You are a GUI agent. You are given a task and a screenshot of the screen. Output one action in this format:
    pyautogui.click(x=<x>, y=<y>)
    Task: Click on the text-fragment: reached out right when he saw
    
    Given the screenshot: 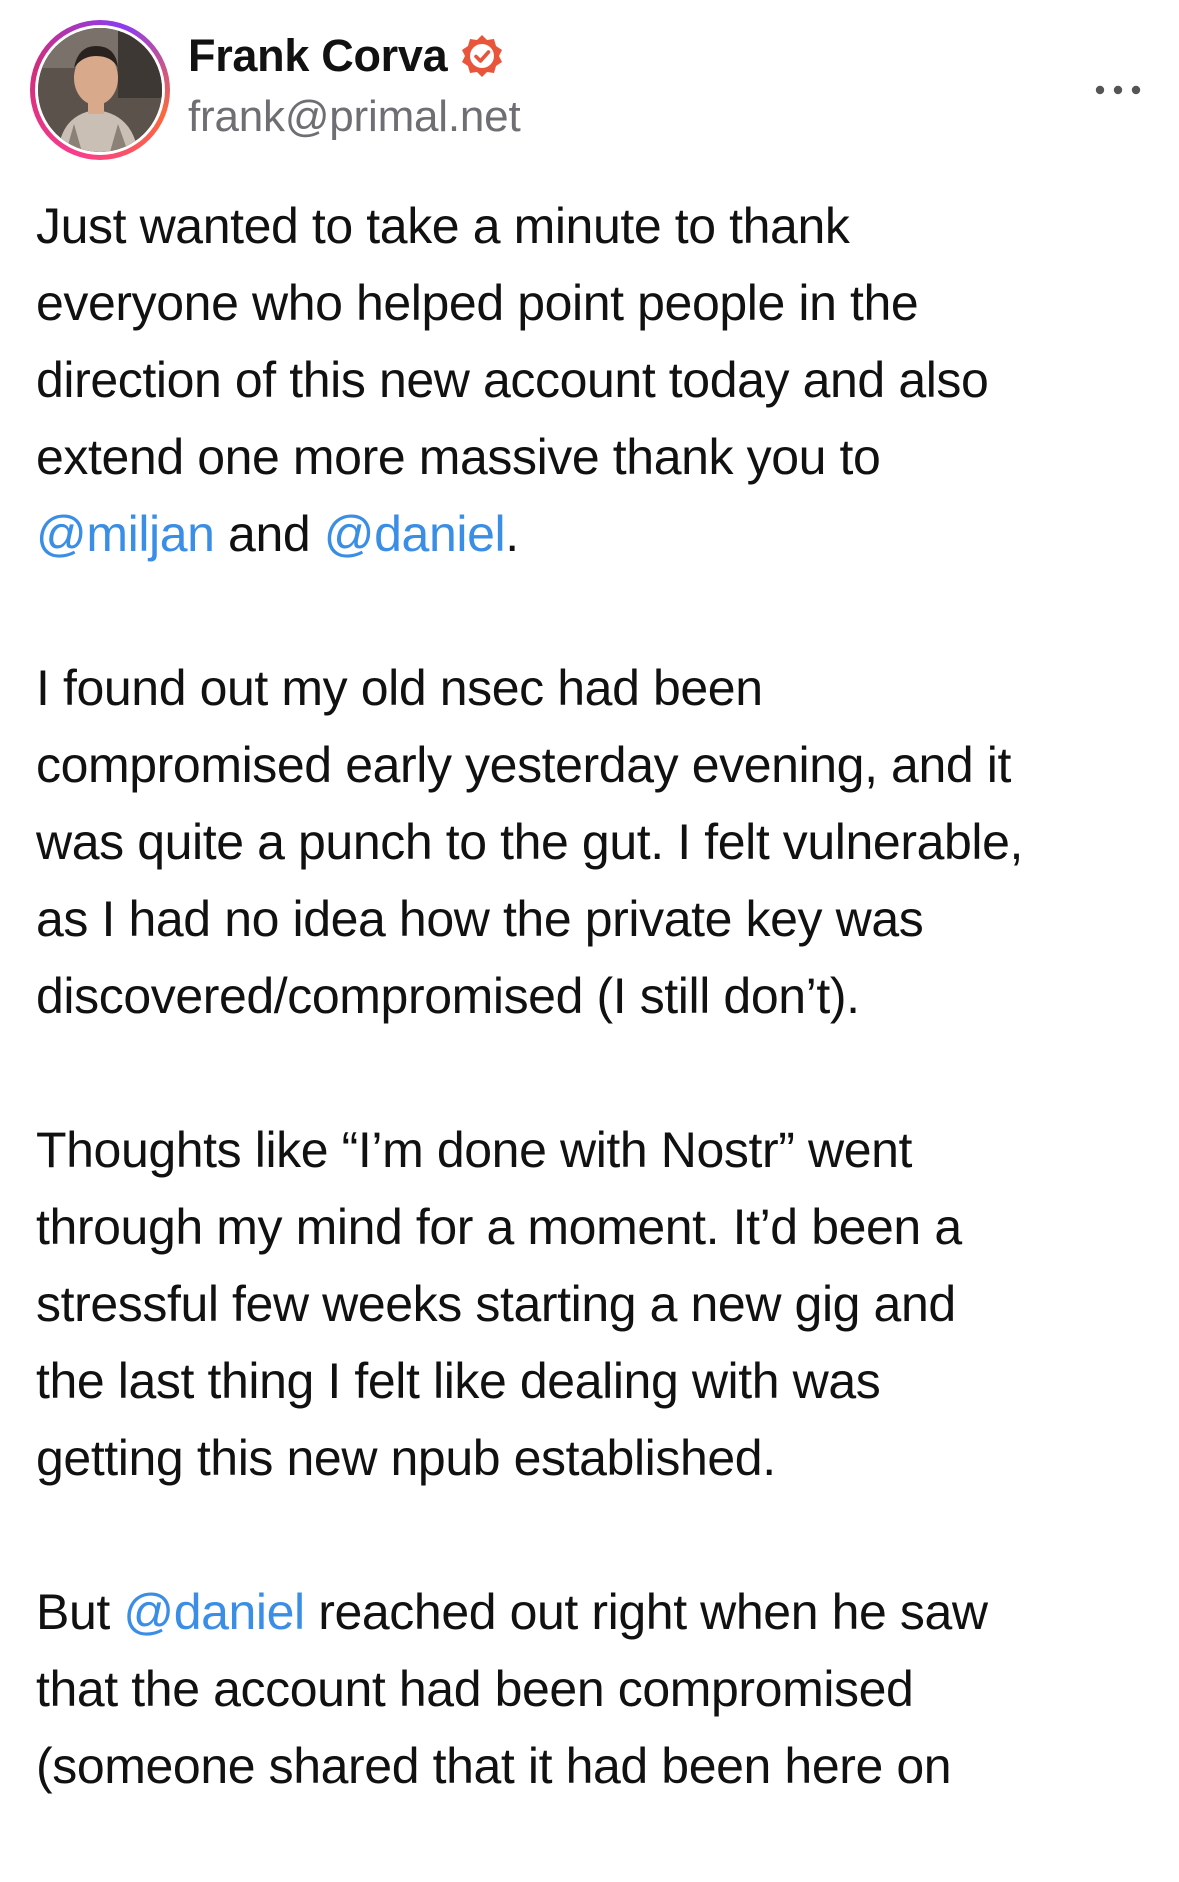 What is the action you would take?
    pyautogui.click(x=646, y=1612)
    